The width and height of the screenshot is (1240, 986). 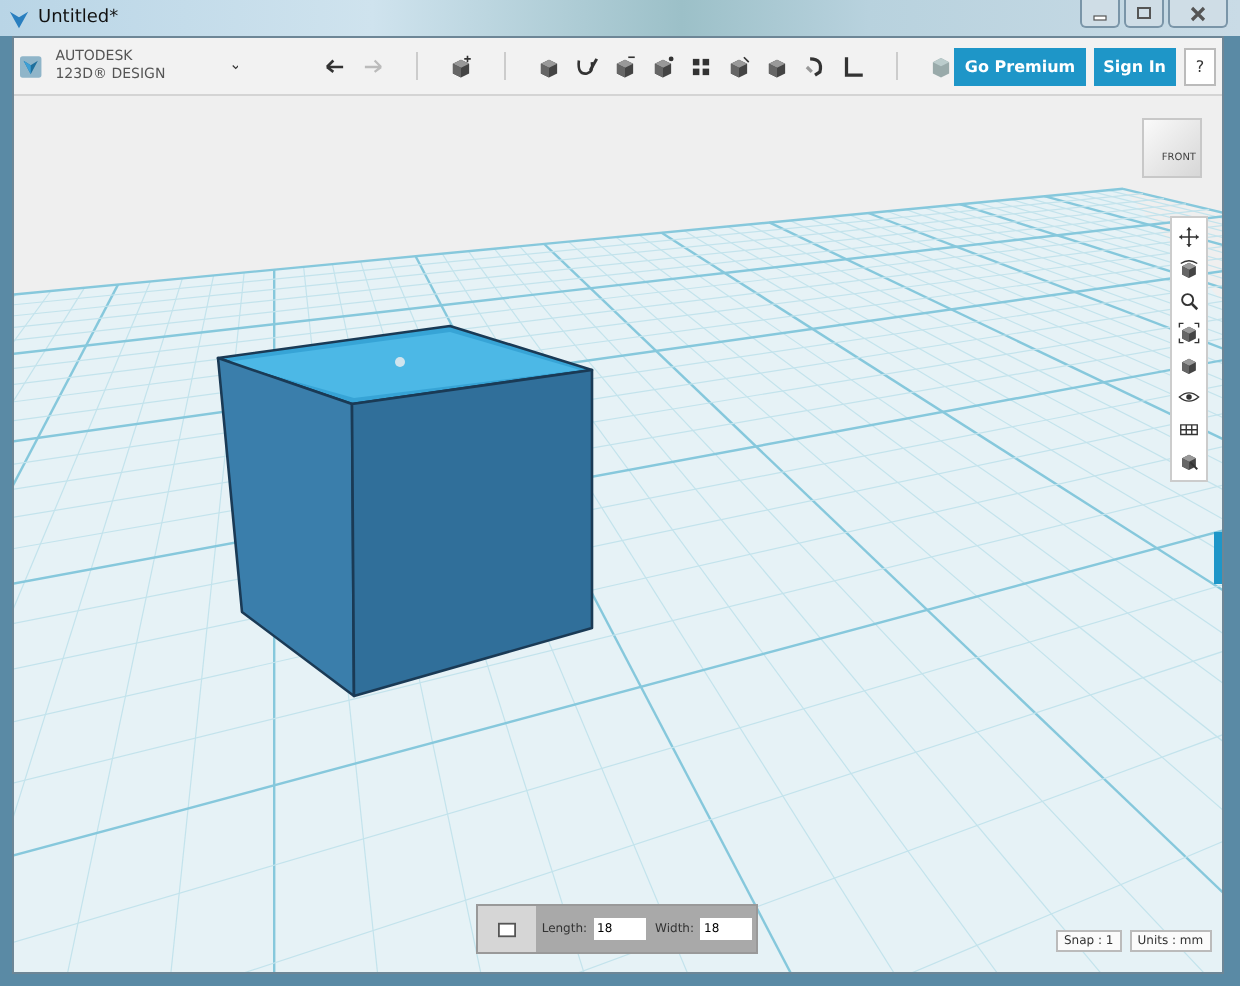 What do you see at coordinates (701, 66) in the screenshot?
I see `pattern-icon` at bounding box center [701, 66].